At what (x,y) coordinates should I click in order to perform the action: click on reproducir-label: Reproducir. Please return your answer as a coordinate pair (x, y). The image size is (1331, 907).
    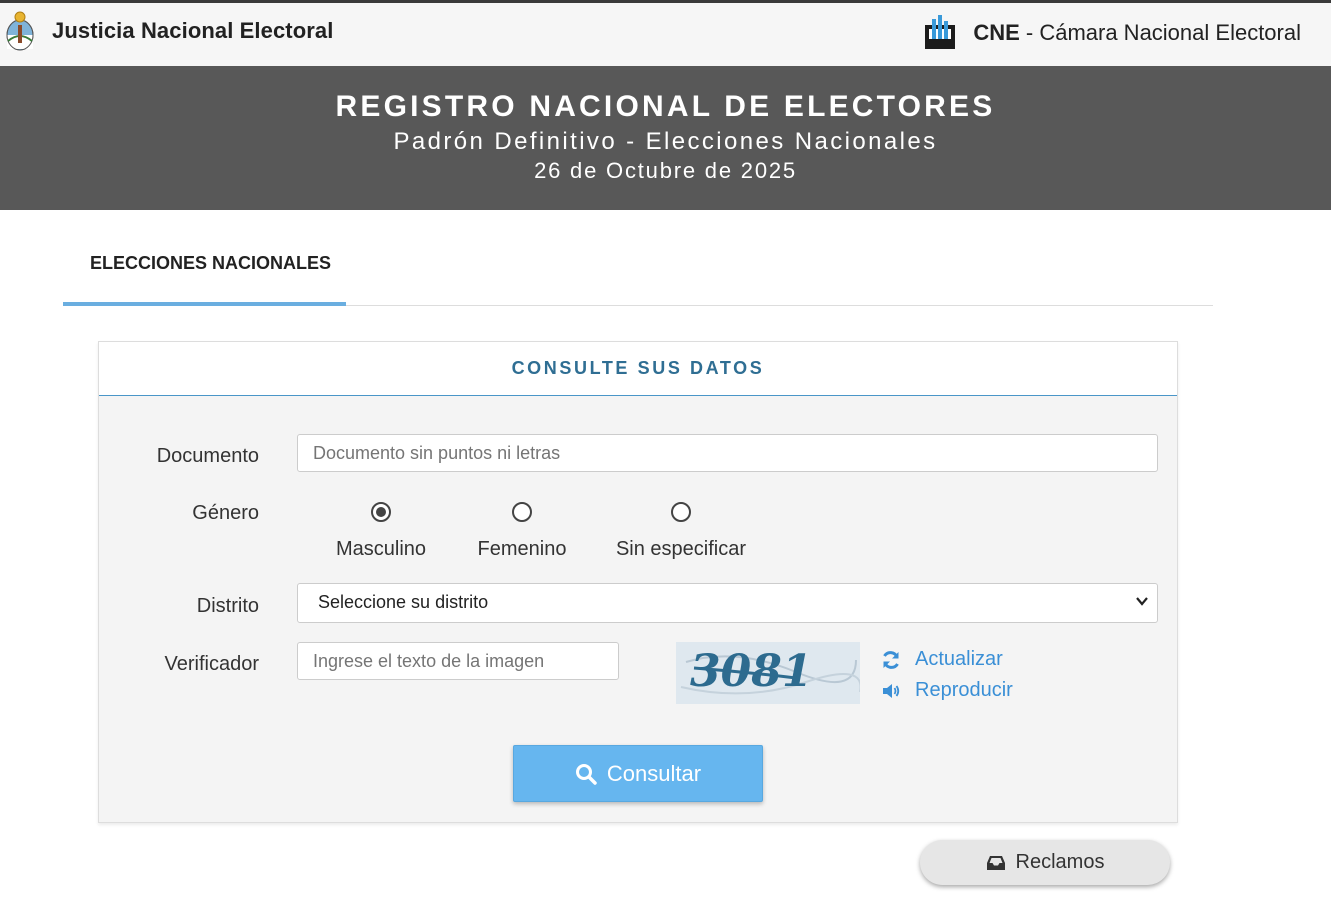
    Looking at the image, I should click on (964, 690).